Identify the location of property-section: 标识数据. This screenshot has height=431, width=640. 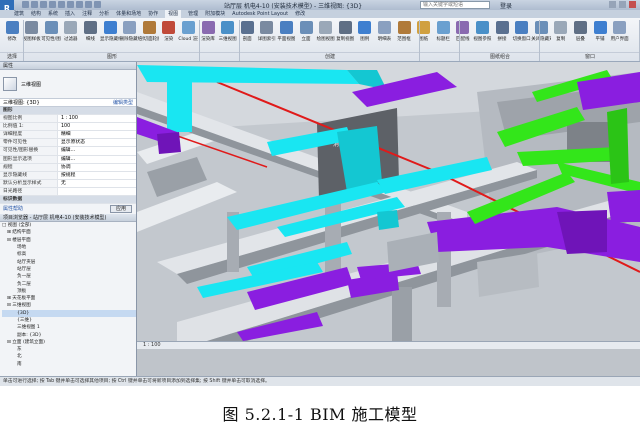
(68, 200).